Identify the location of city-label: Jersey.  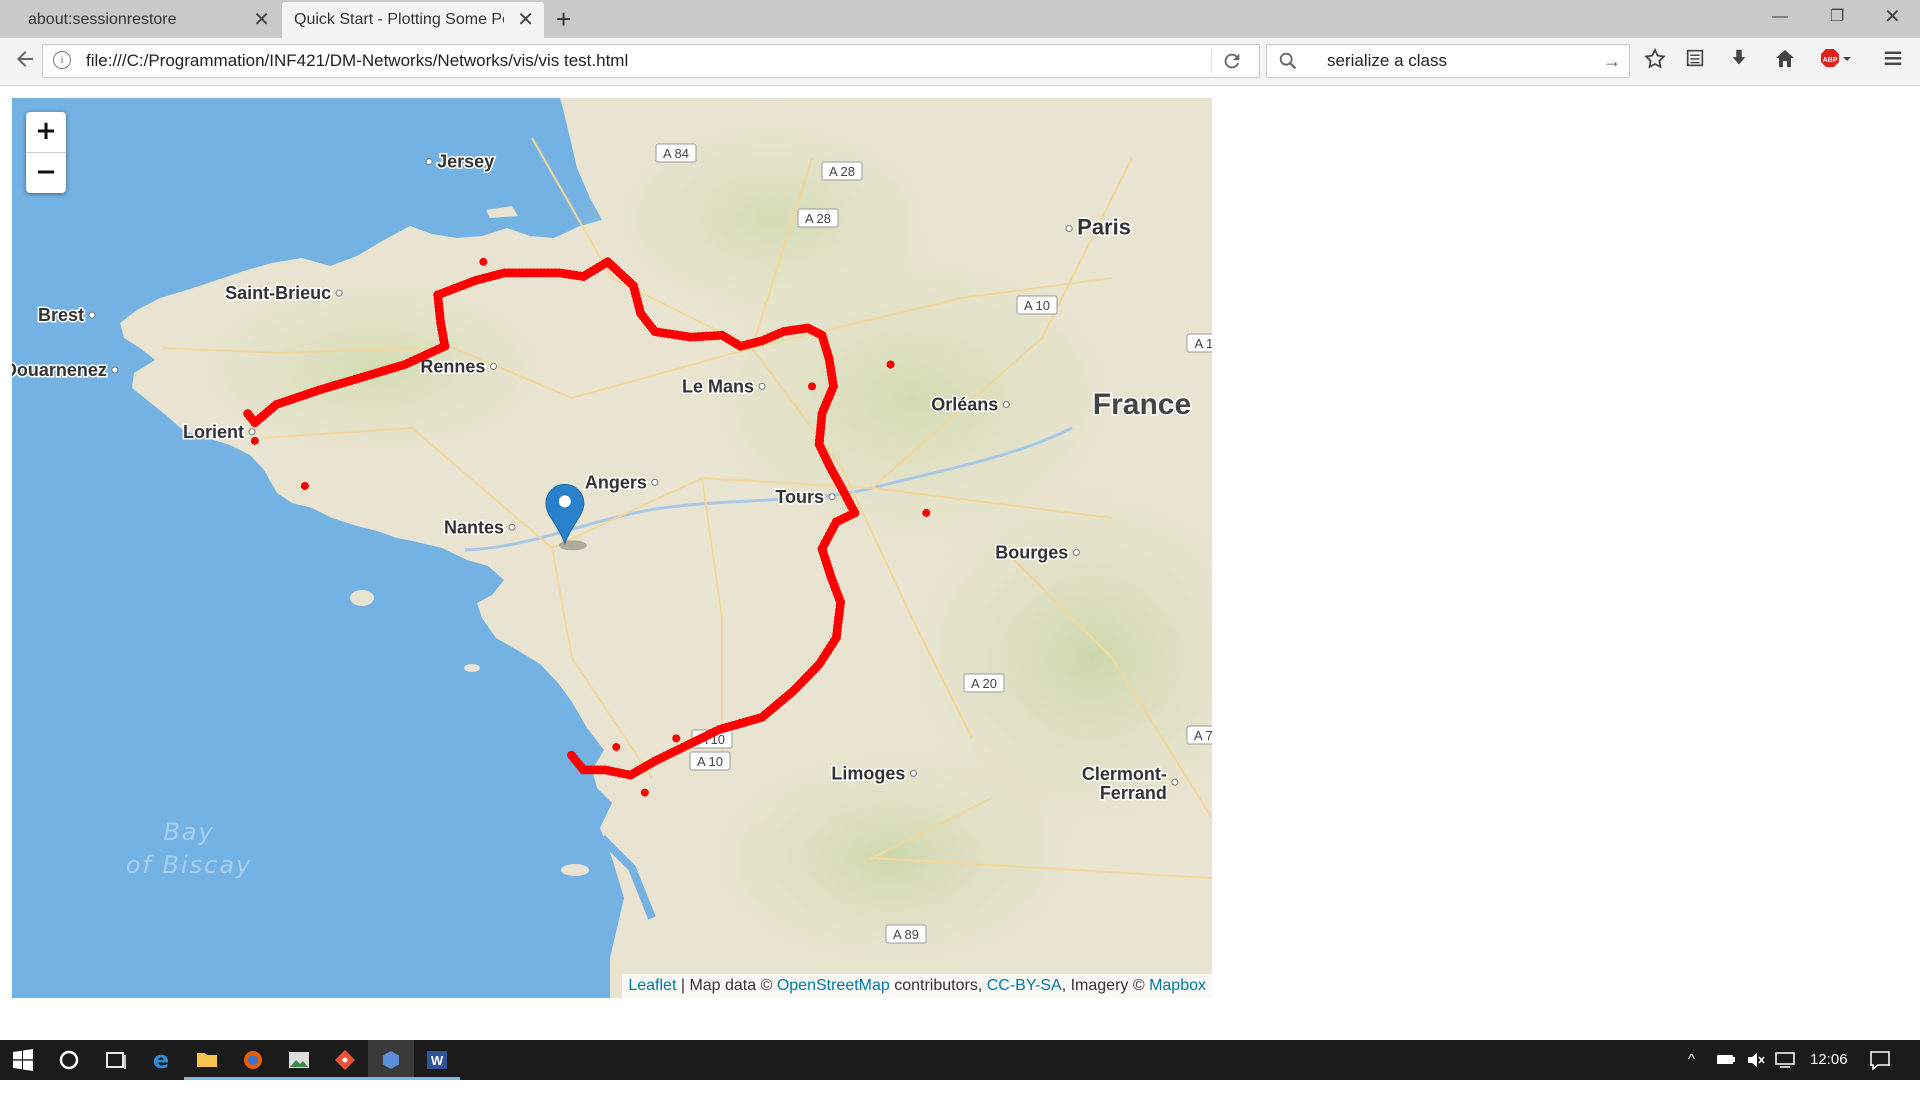
(465, 162).